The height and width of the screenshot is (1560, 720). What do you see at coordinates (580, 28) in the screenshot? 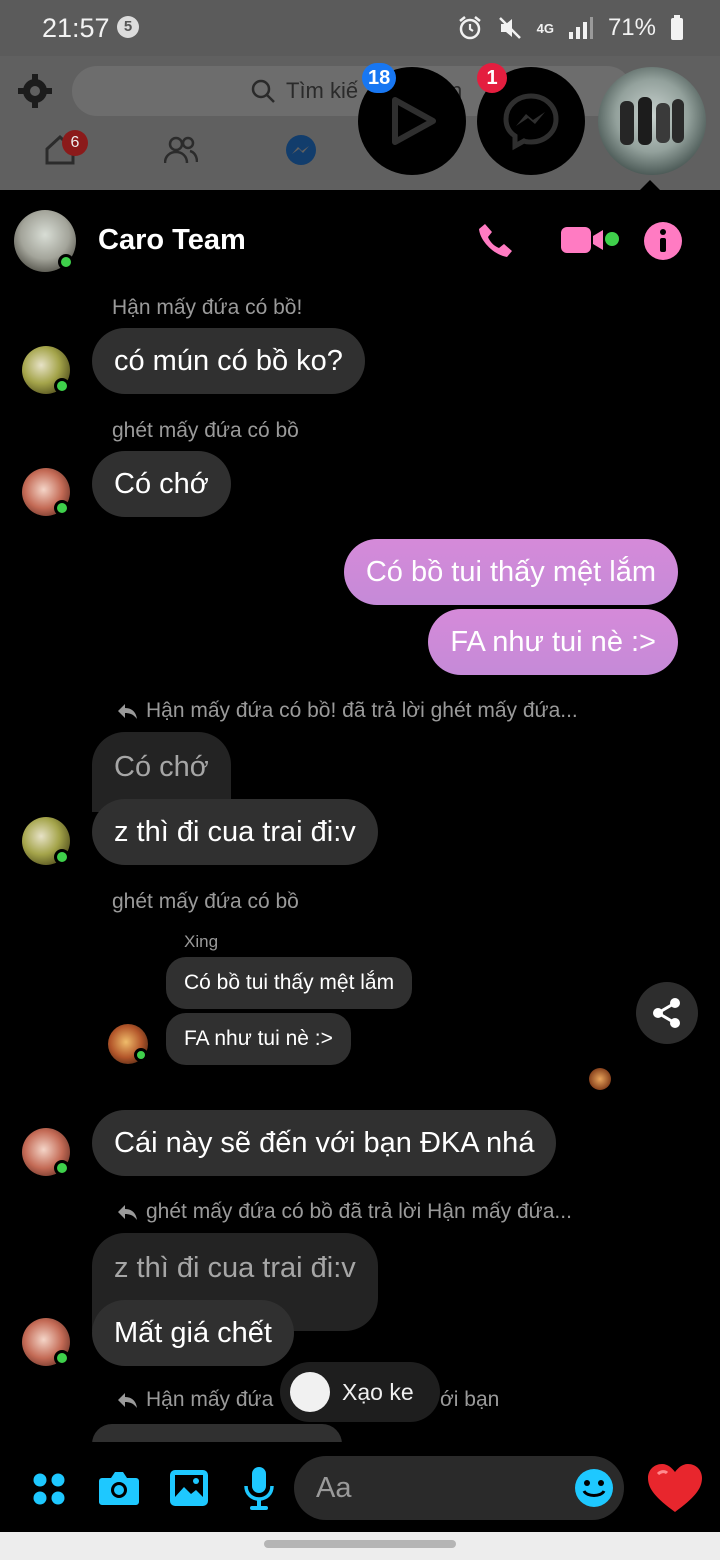
I see `signal-icon` at bounding box center [580, 28].